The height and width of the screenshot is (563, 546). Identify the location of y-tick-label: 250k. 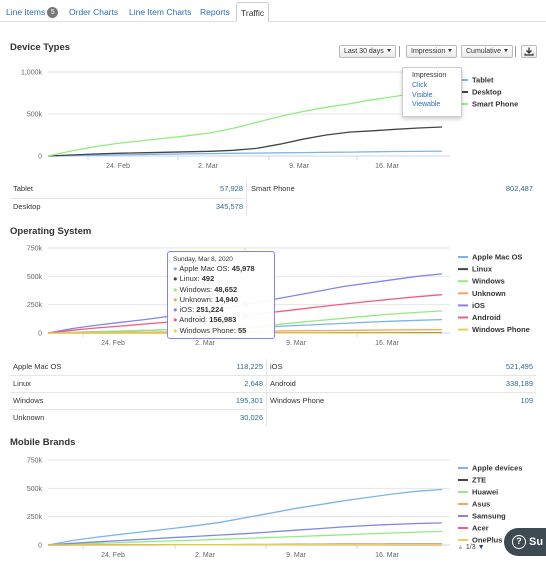
(35, 517).